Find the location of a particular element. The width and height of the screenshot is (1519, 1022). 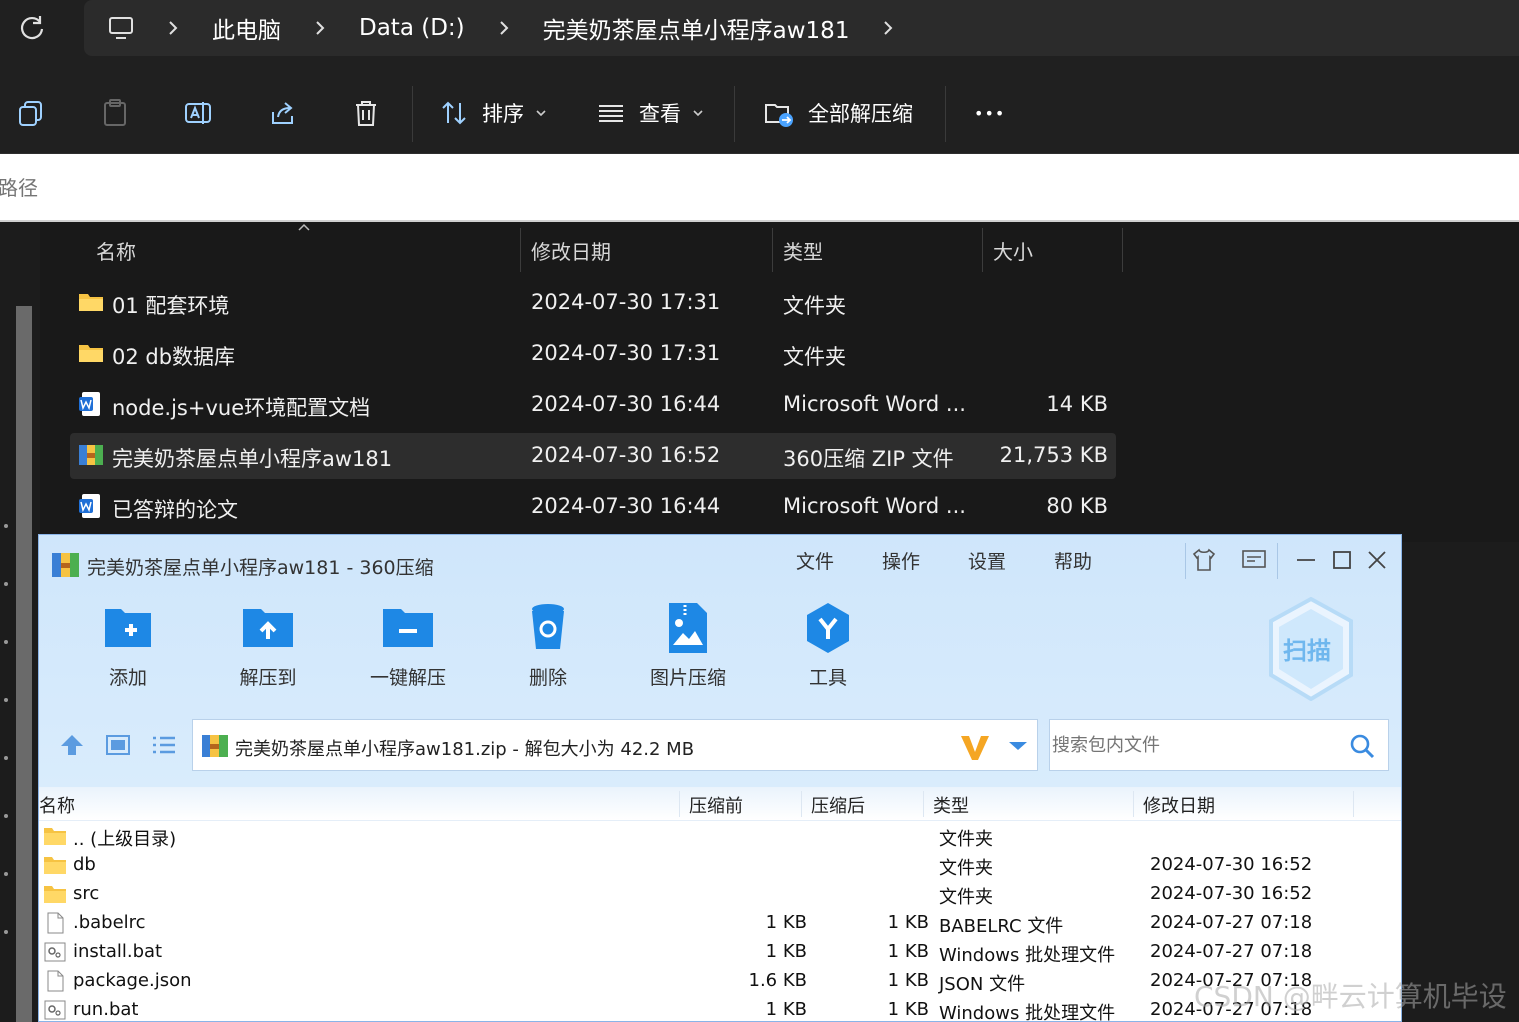

zip-extract-to-label: 解压到 is located at coordinates (268, 678).